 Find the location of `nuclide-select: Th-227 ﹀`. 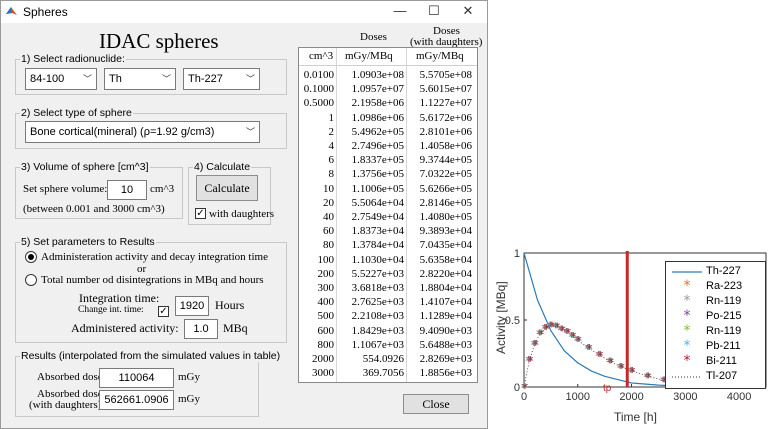

nuclide-select: Th-227 ﹀ is located at coordinates (221, 79).